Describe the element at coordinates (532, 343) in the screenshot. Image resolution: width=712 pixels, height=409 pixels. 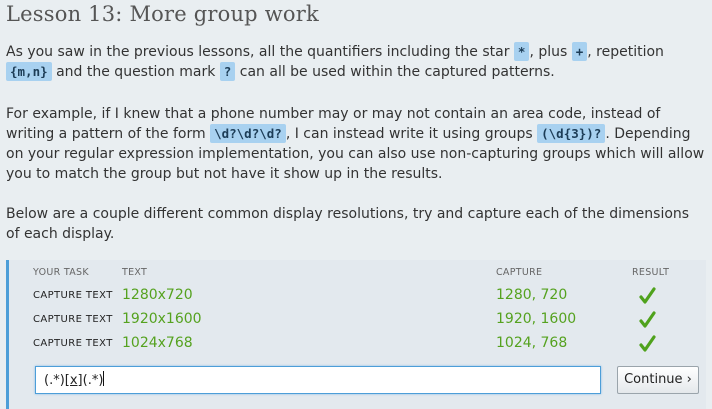
I see `task-capture: 1024, 768` at that location.